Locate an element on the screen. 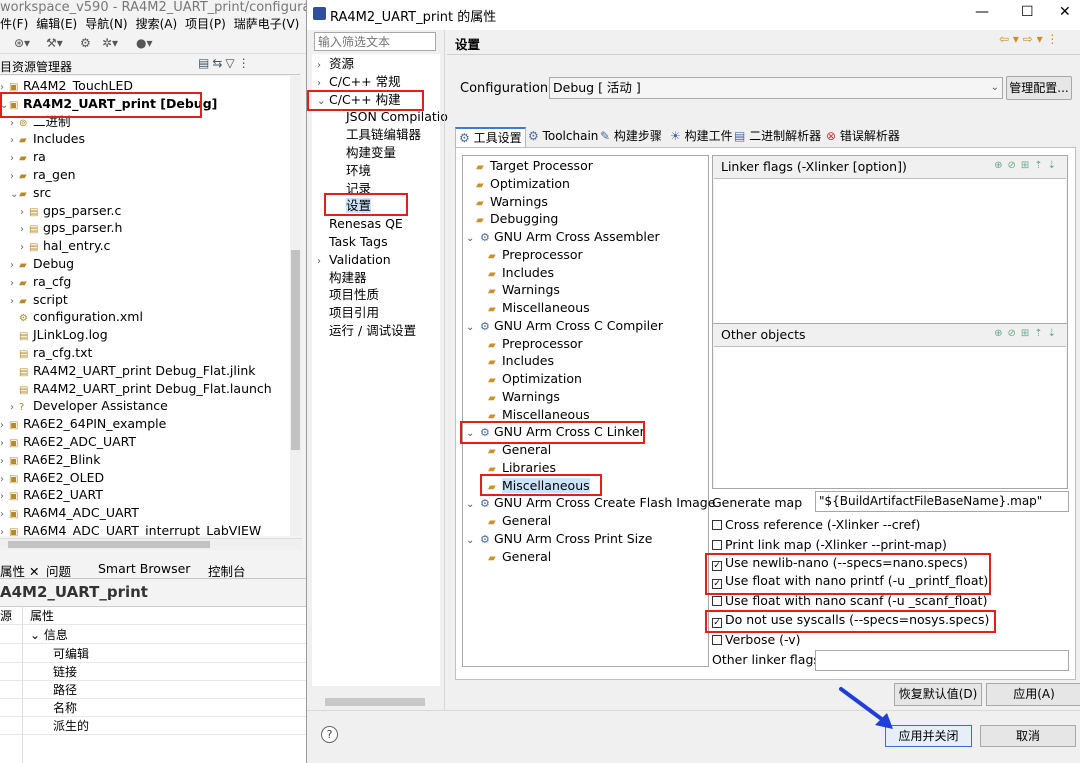 This screenshot has width=1080, height=763. tool-item: ▰ Debugging is located at coordinates (517, 218).